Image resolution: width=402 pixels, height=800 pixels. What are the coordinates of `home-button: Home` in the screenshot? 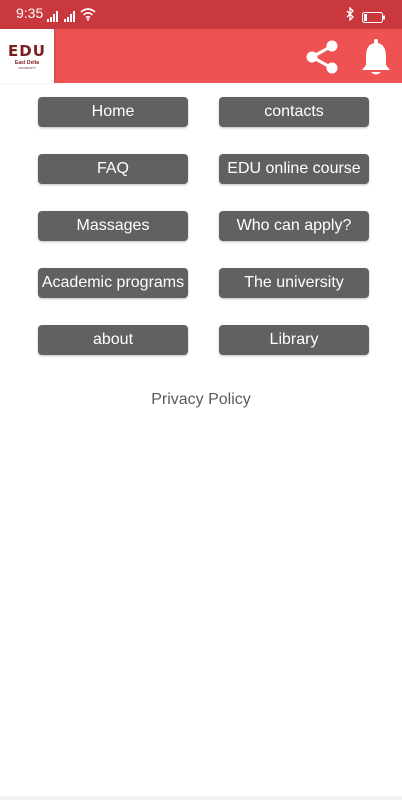 It's located at (113, 112).